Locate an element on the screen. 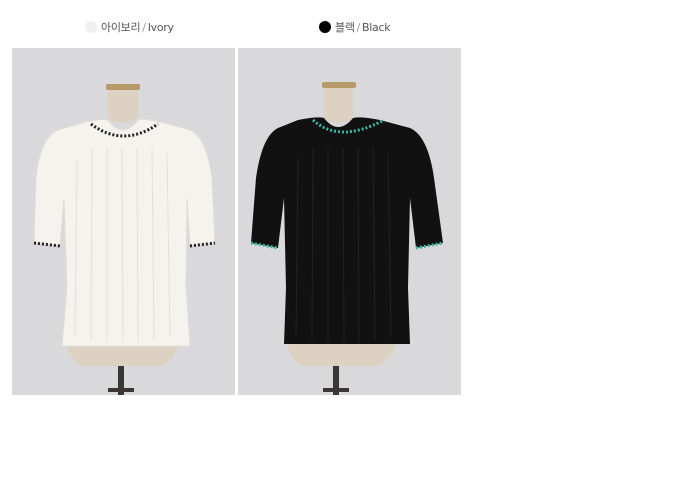 The height and width of the screenshot is (483, 700). color-name-en: Black is located at coordinates (376, 27).